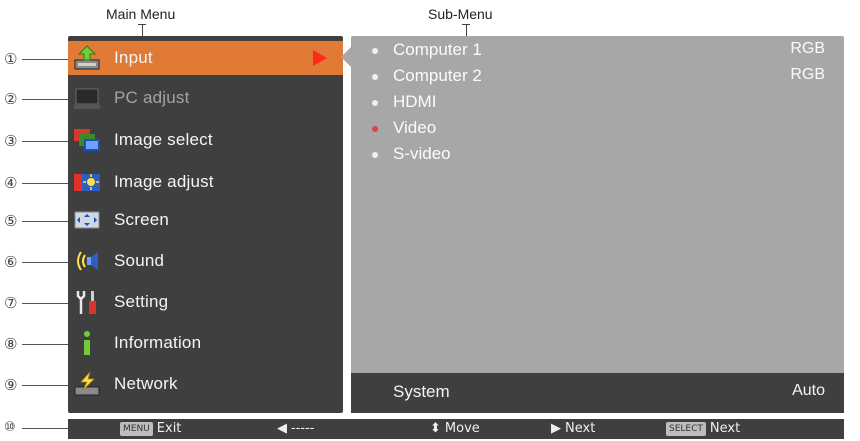  Describe the element at coordinates (152, 97) in the screenshot. I see `menu-item-label: PC adjust` at that location.